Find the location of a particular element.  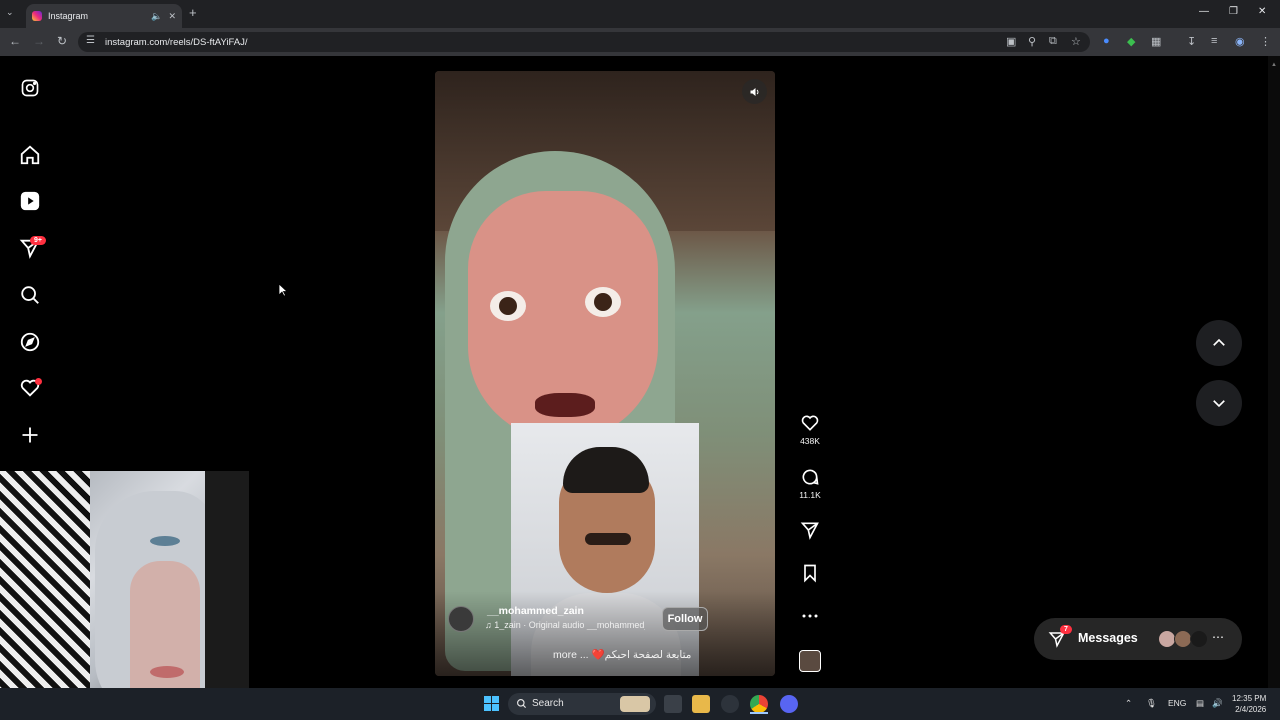

chrome-active-indicator is located at coordinates (759, 713).